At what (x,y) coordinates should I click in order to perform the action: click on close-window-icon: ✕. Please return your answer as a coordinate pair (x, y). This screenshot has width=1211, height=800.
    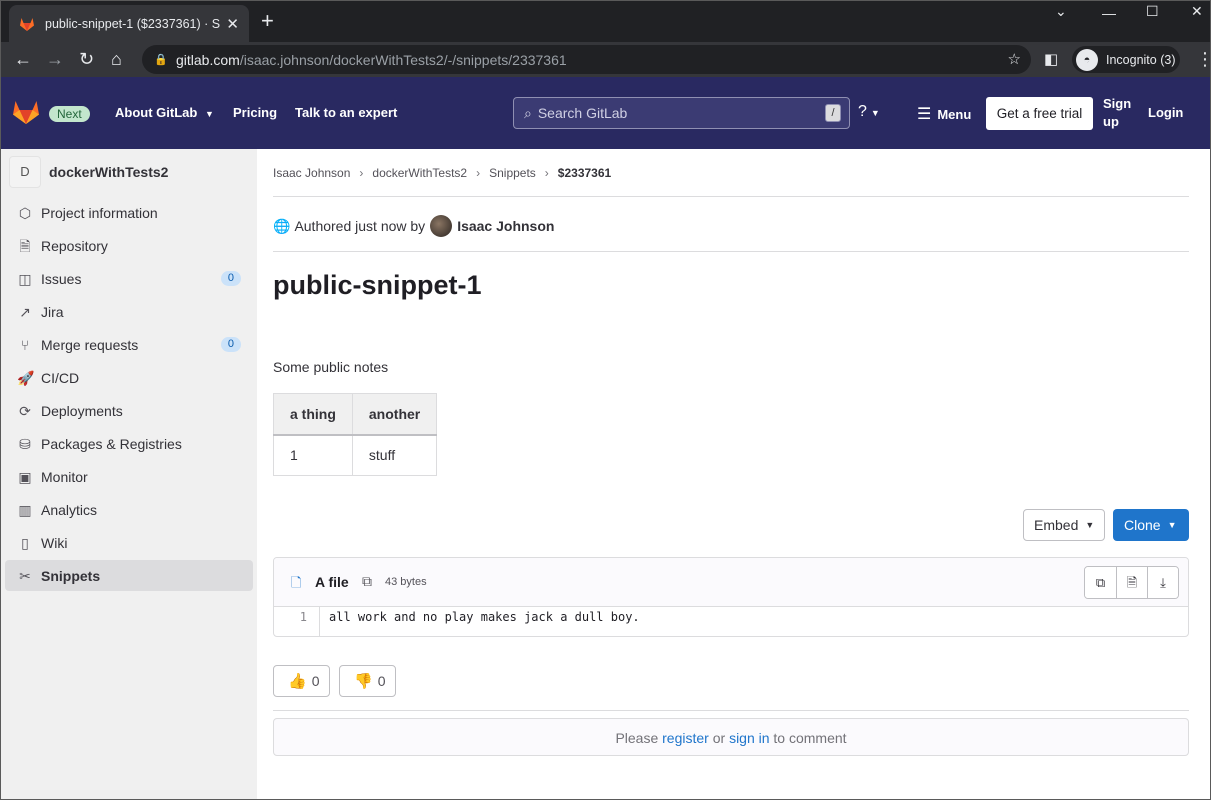
    Looking at the image, I should click on (1197, 11).